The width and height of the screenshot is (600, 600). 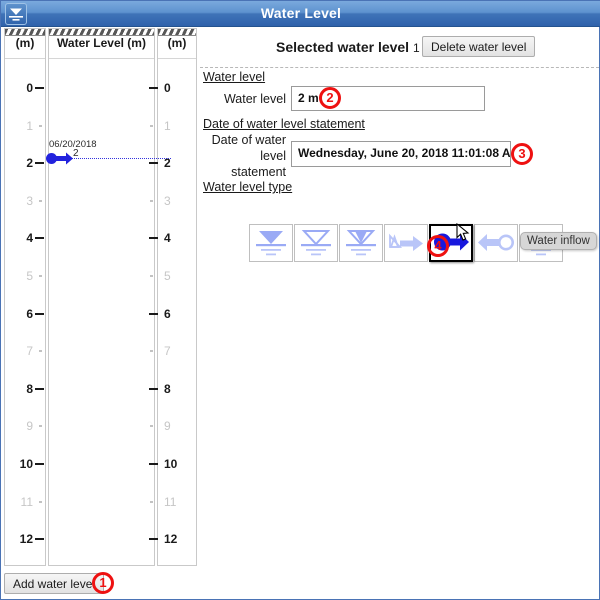 What do you see at coordinates (258, 172) in the screenshot?
I see `date-field-label-line3: statement` at bounding box center [258, 172].